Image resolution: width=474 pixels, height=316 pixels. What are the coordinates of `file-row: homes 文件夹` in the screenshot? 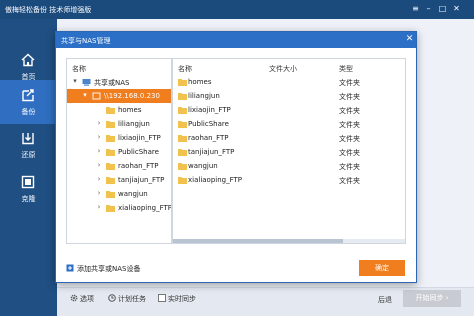 It's located at (289, 82).